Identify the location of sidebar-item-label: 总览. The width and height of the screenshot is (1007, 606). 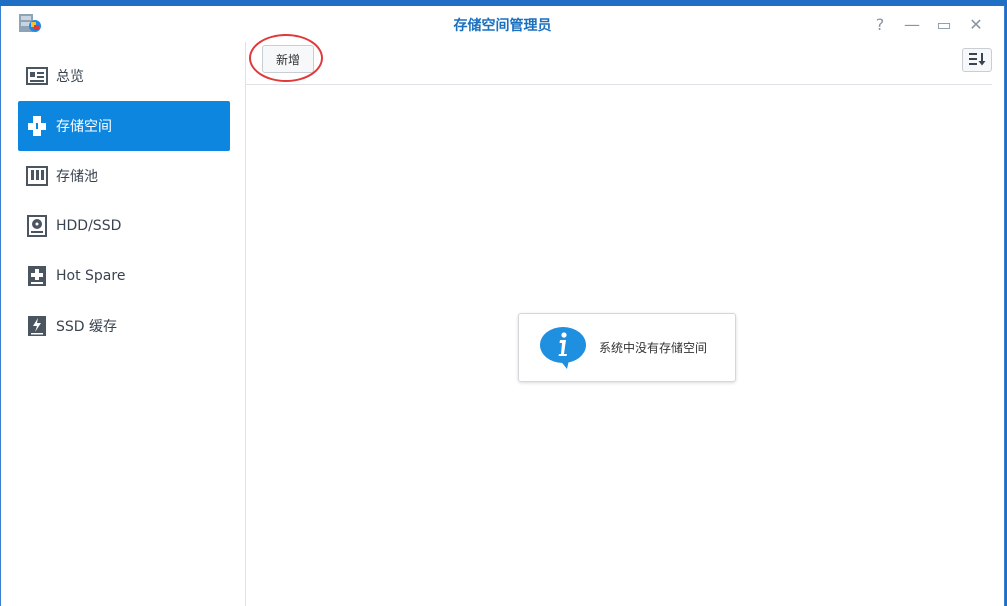
(70, 77).